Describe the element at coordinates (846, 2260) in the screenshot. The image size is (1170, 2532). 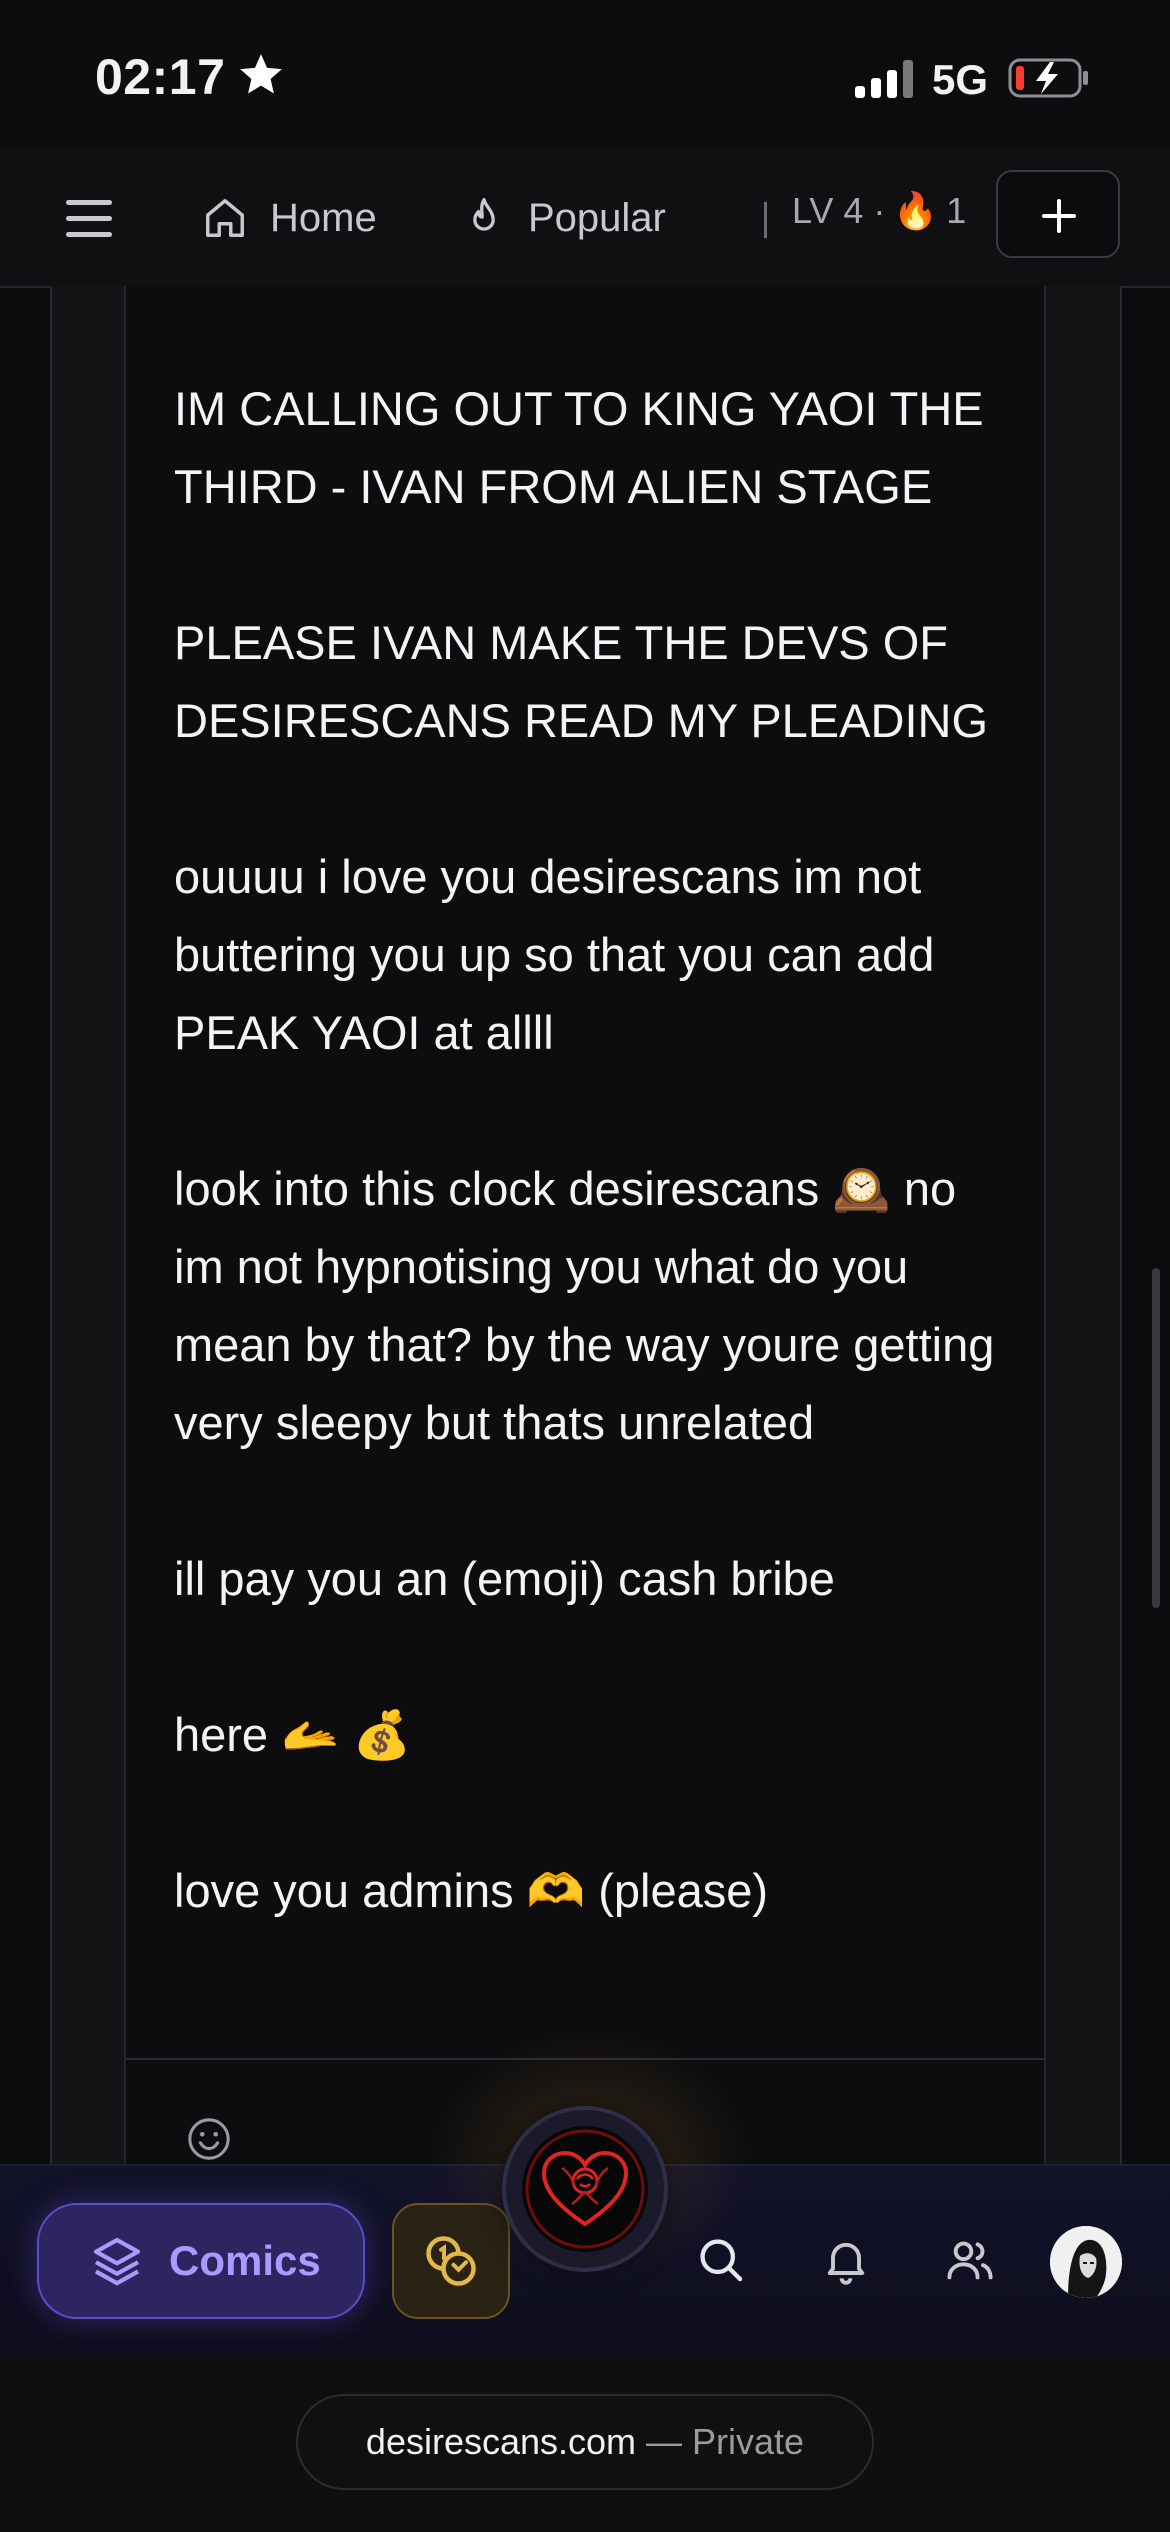
I see `notifications-bell-icon` at that location.